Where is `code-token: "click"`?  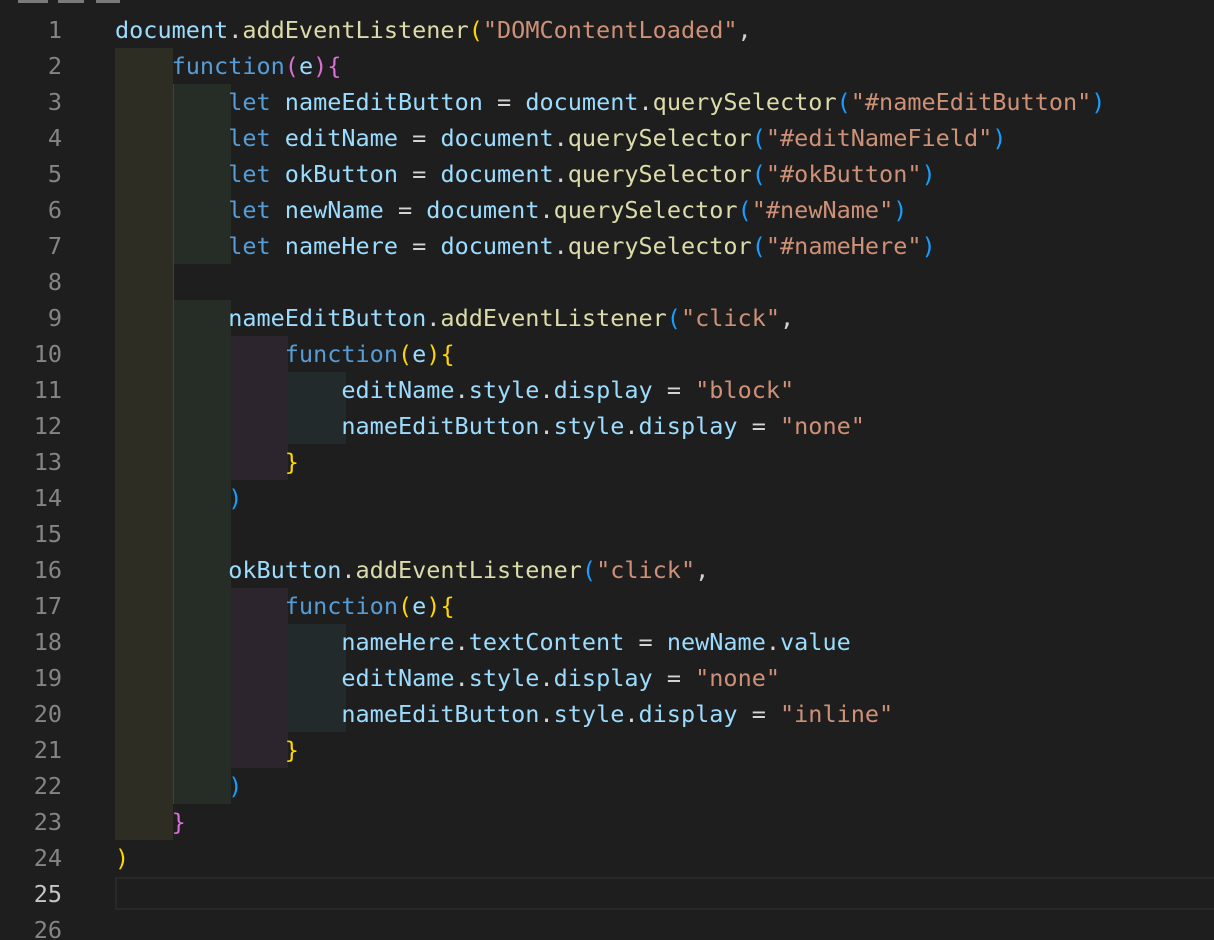
code-token: "click" is located at coordinates (730, 318).